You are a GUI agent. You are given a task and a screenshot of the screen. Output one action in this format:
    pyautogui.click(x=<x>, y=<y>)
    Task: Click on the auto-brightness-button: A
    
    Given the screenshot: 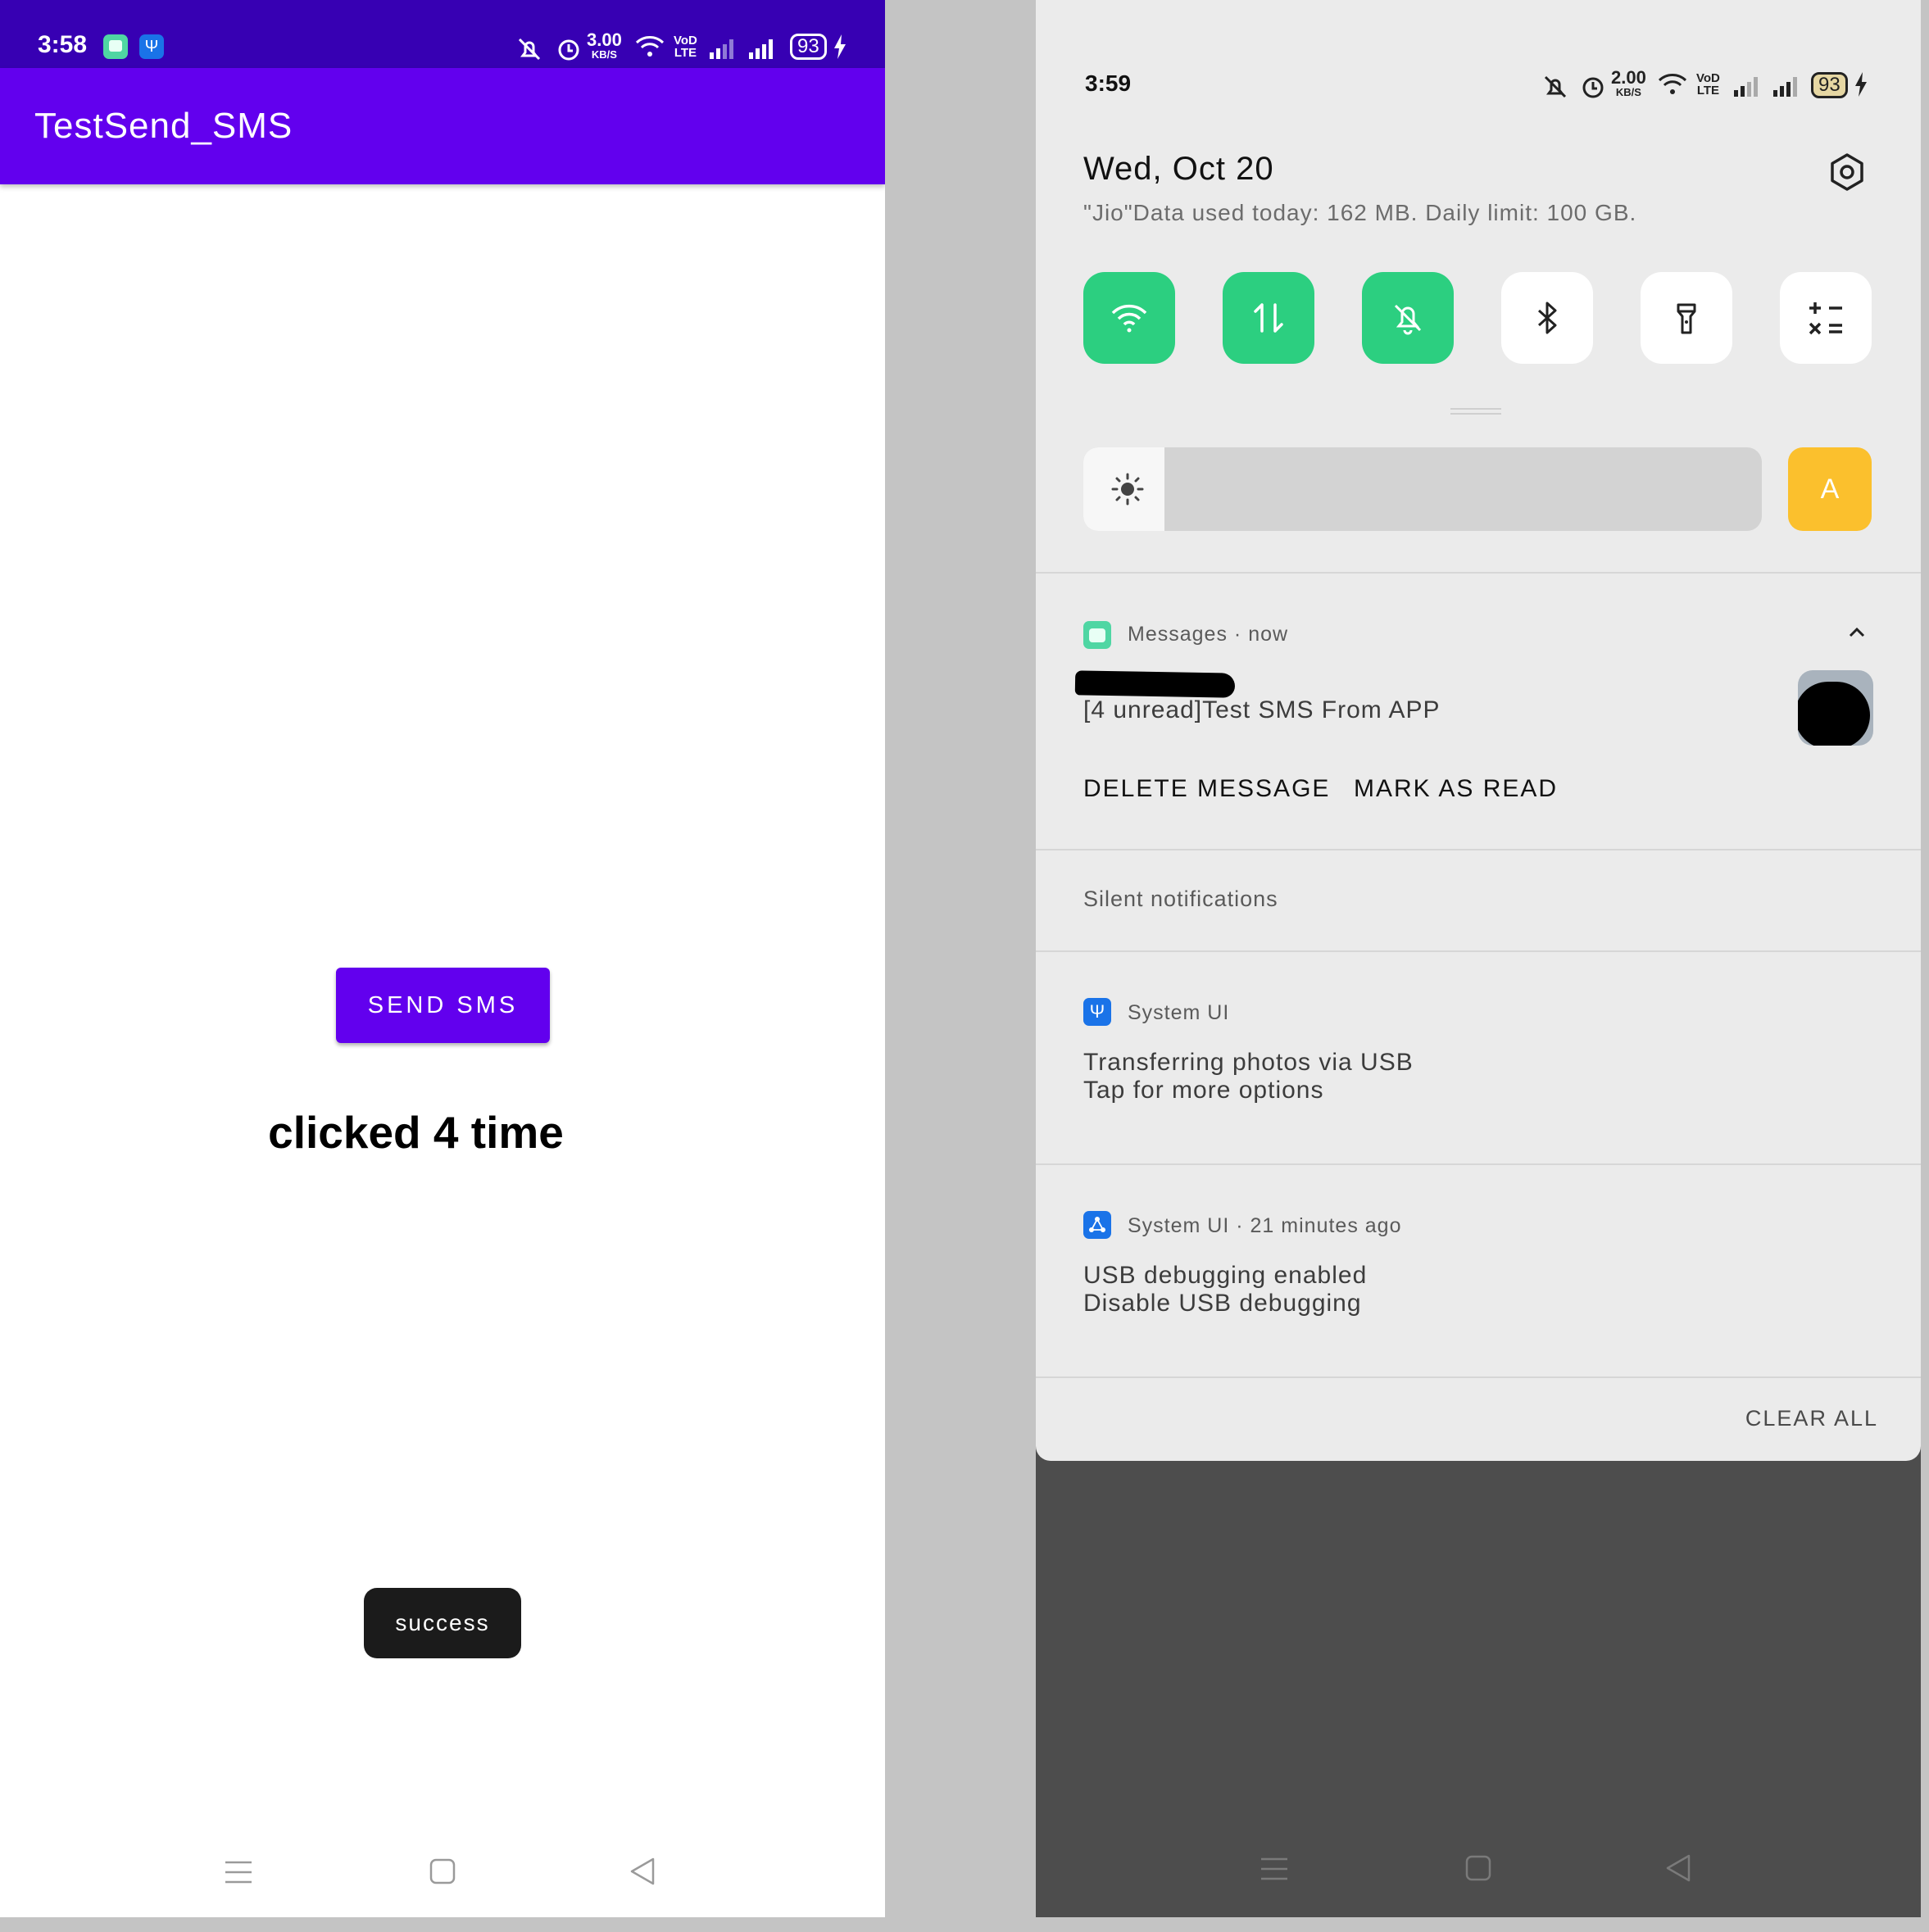 What is the action you would take?
    pyautogui.click(x=1830, y=489)
    